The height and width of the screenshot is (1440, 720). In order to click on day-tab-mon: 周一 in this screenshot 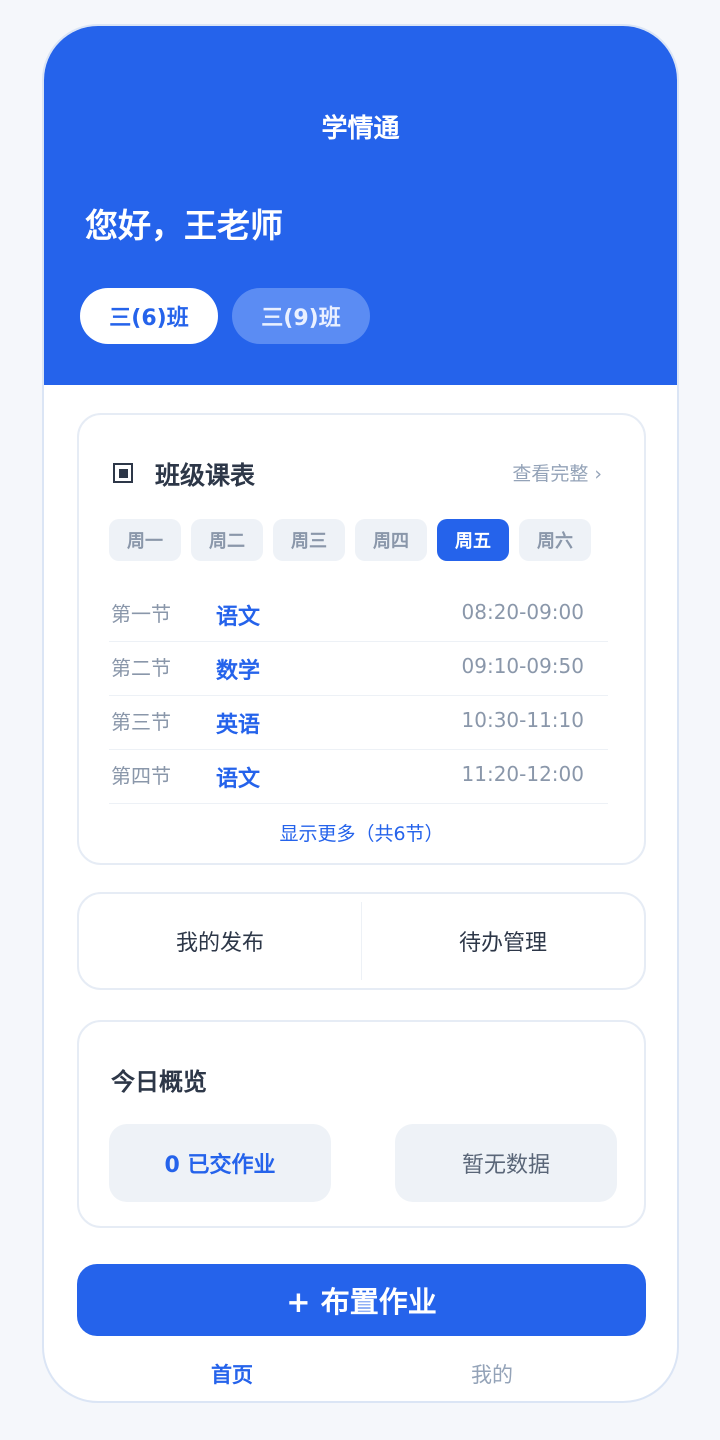, I will do `click(145, 540)`.